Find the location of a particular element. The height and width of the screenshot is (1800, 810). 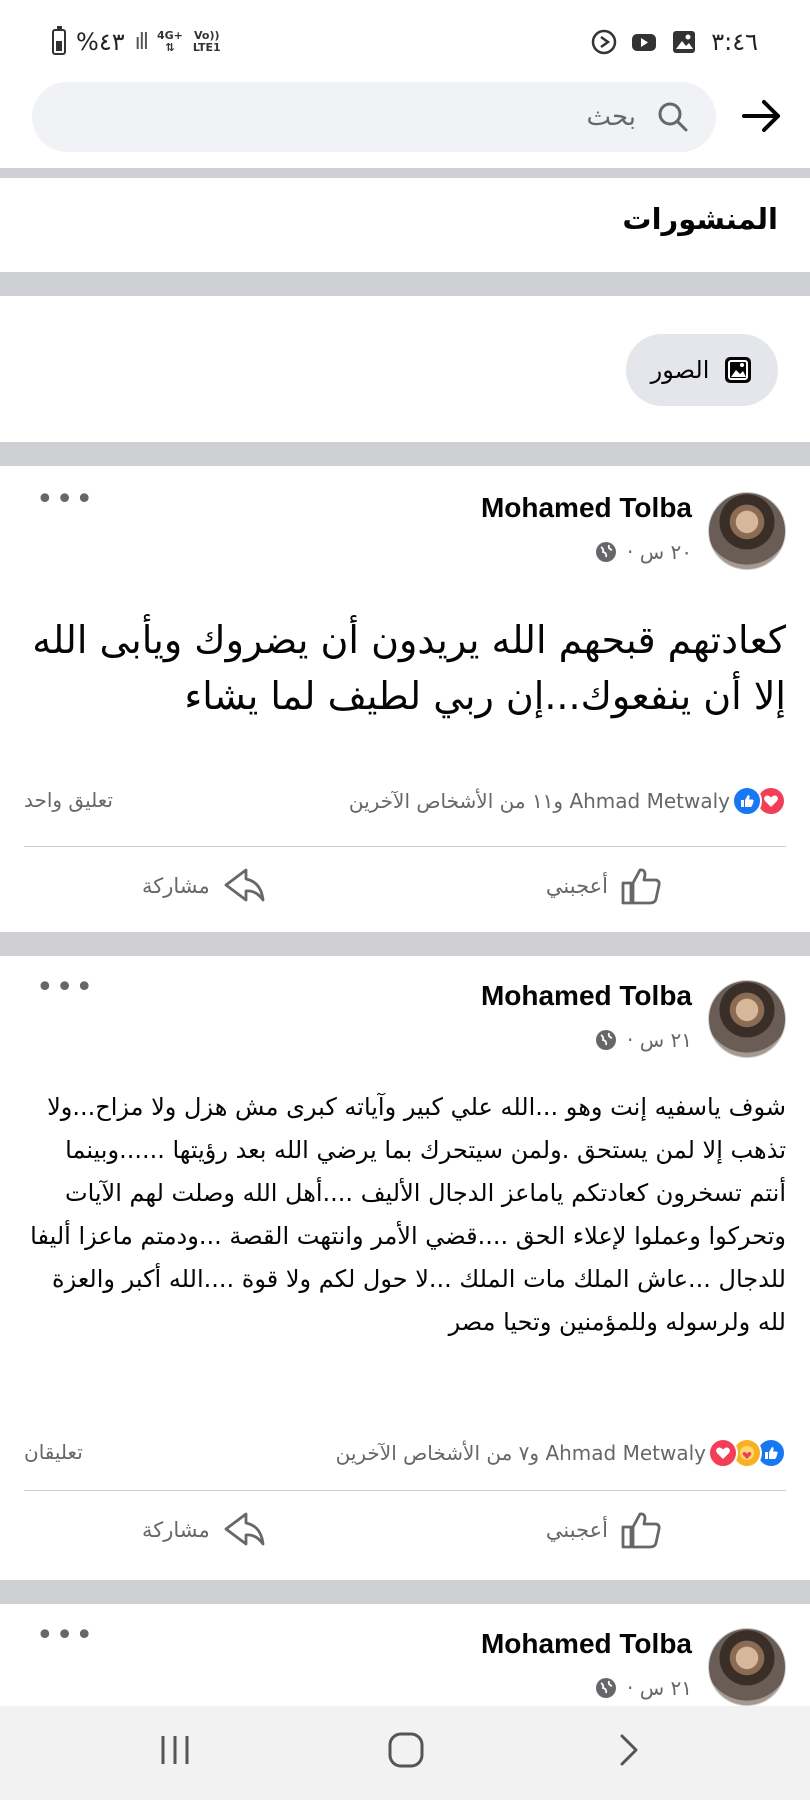

search-header: بحث is located at coordinates (405, 121).